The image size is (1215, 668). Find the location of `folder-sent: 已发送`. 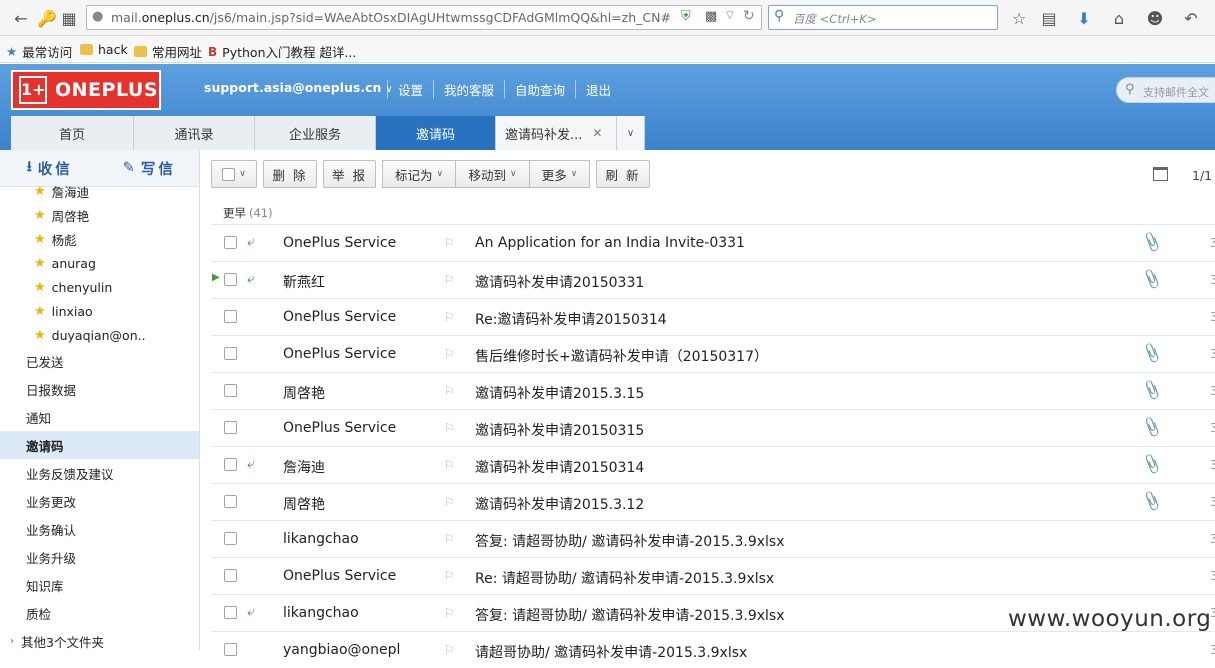

folder-sent: 已发送 is located at coordinates (99, 361).